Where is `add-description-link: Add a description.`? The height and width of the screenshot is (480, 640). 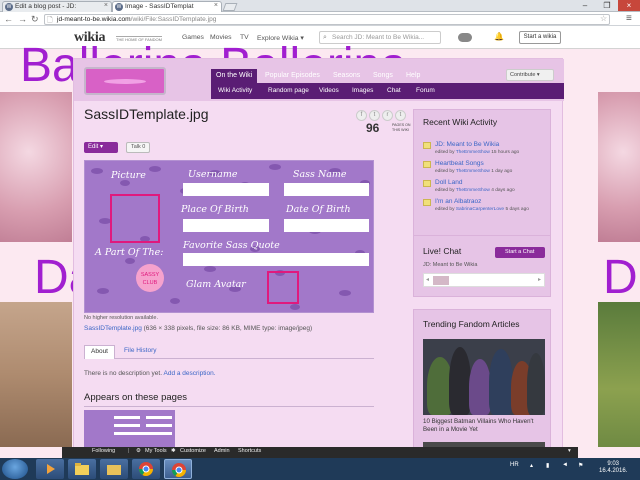 add-description-link: Add a description. is located at coordinates (190, 373).